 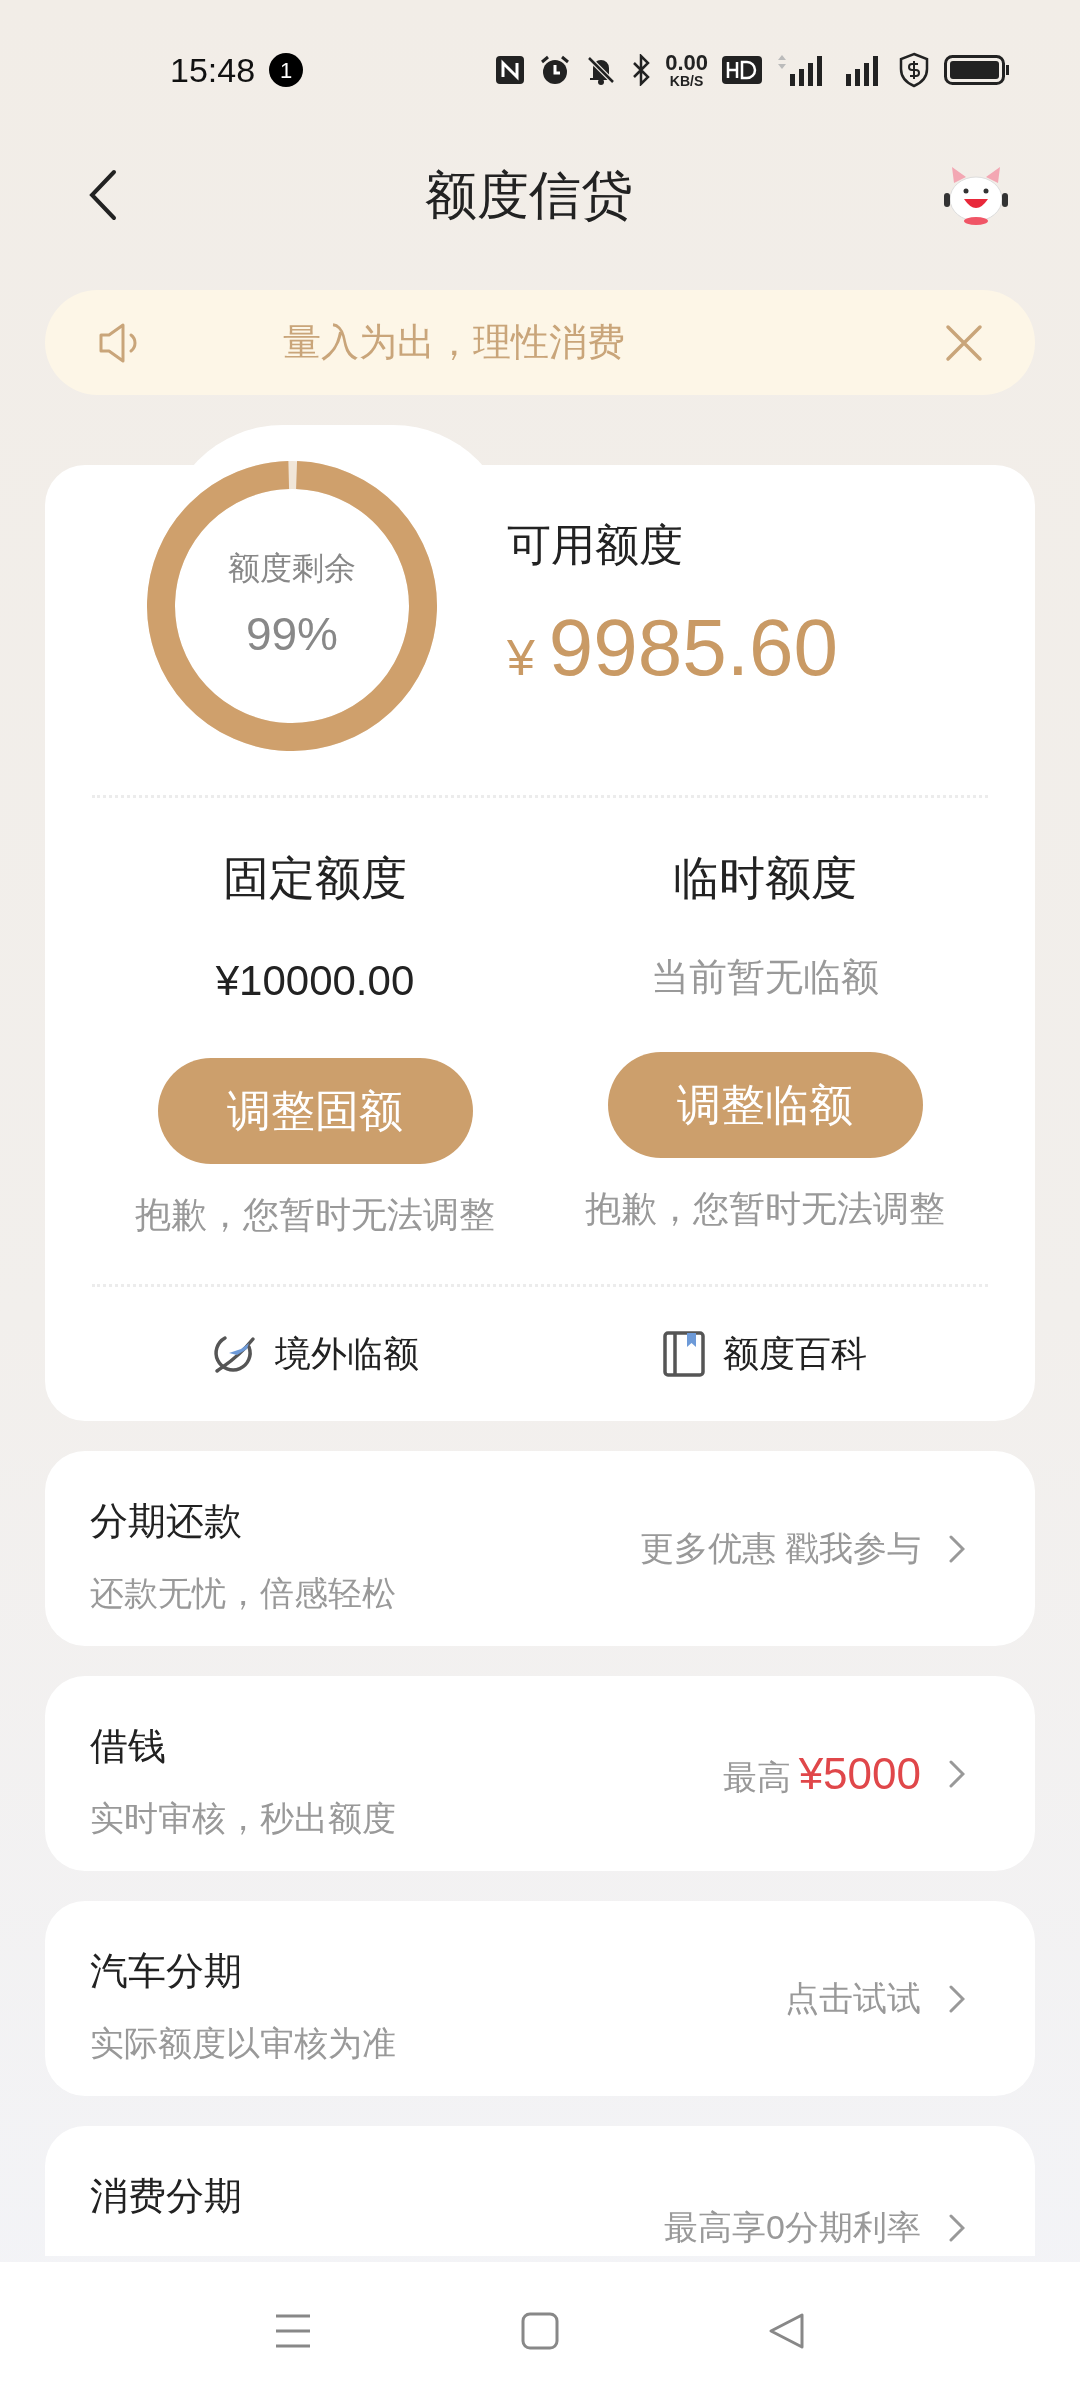 What do you see at coordinates (853, 1998) in the screenshot?
I see `service-action: 点击试试` at bounding box center [853, 1998].